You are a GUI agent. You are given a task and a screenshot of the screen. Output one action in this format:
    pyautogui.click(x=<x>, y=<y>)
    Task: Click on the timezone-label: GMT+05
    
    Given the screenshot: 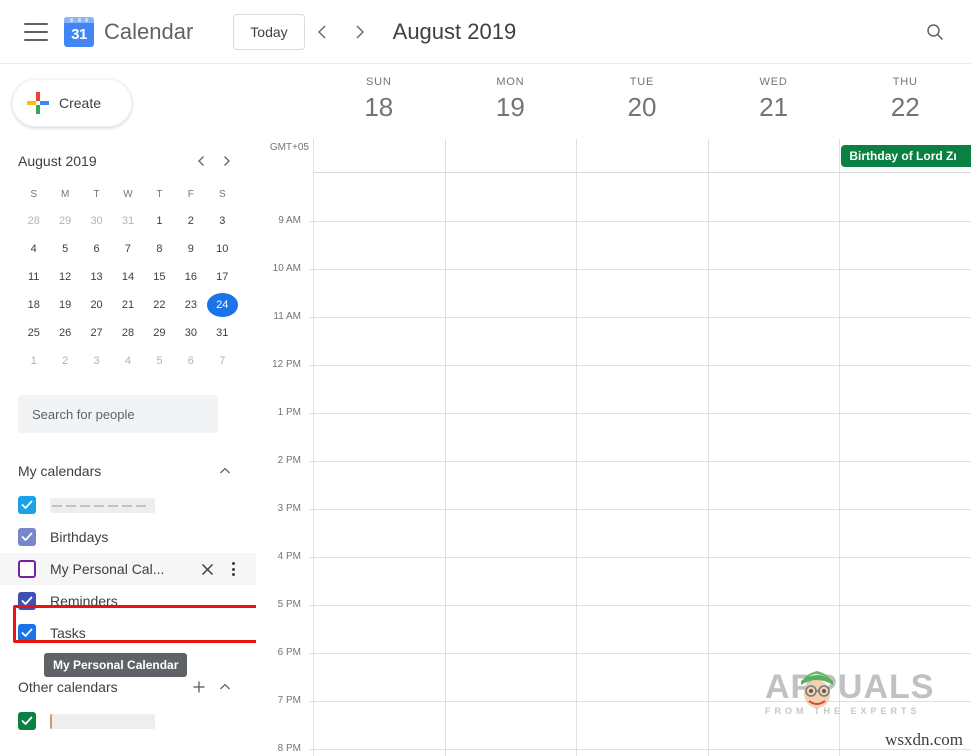 What is the action you would take?
    pyautogui.click(x=289, y=147)
    